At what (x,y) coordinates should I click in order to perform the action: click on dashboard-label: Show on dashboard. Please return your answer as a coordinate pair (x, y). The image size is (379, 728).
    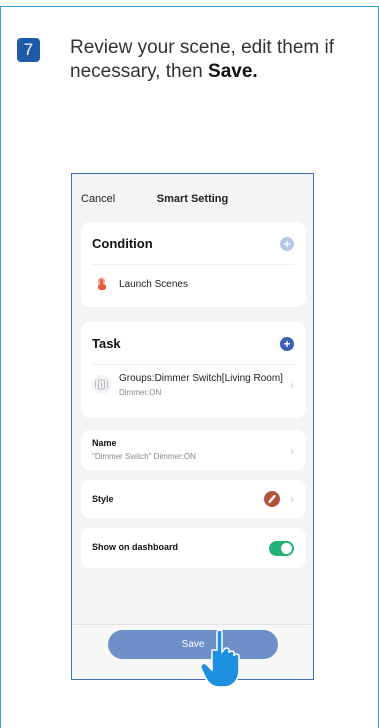
    Looking at the image, I should click on (135, 547).